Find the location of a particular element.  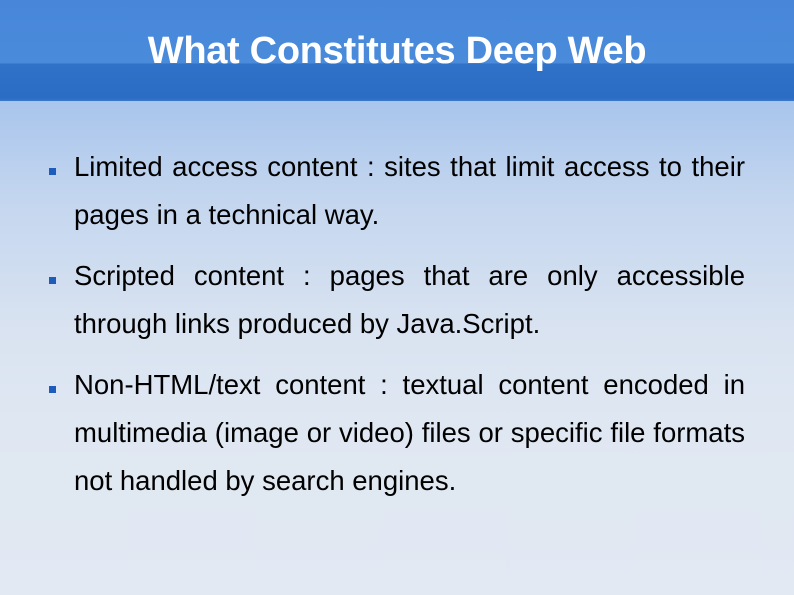

slide-title: What Constitutes Deep Web is located at coordinates (397, 51).